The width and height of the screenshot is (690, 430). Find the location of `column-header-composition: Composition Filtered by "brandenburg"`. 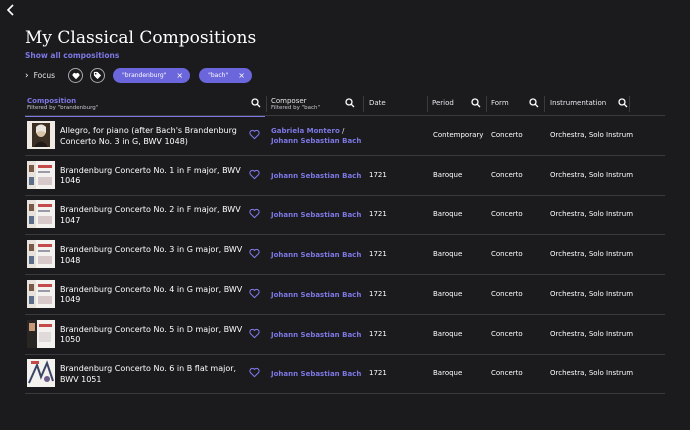

column-header-composition: Composition Filtered by "brandenburg" is located at coordinates (145, 104).